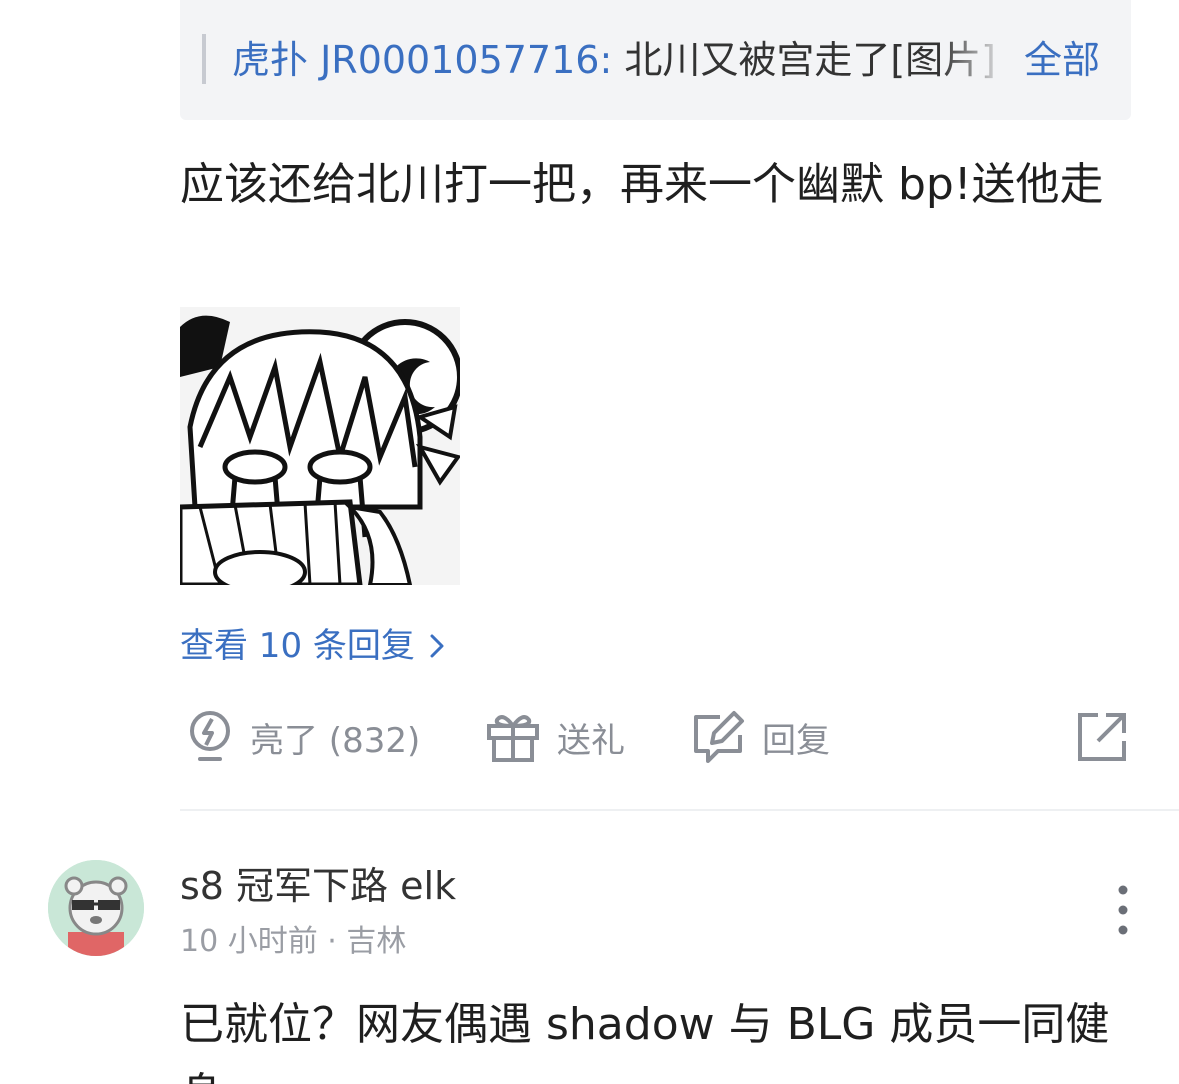  Describe the element at coordinates (796, 740) in the screenshot. I see `reply-label: 回复` at that location.